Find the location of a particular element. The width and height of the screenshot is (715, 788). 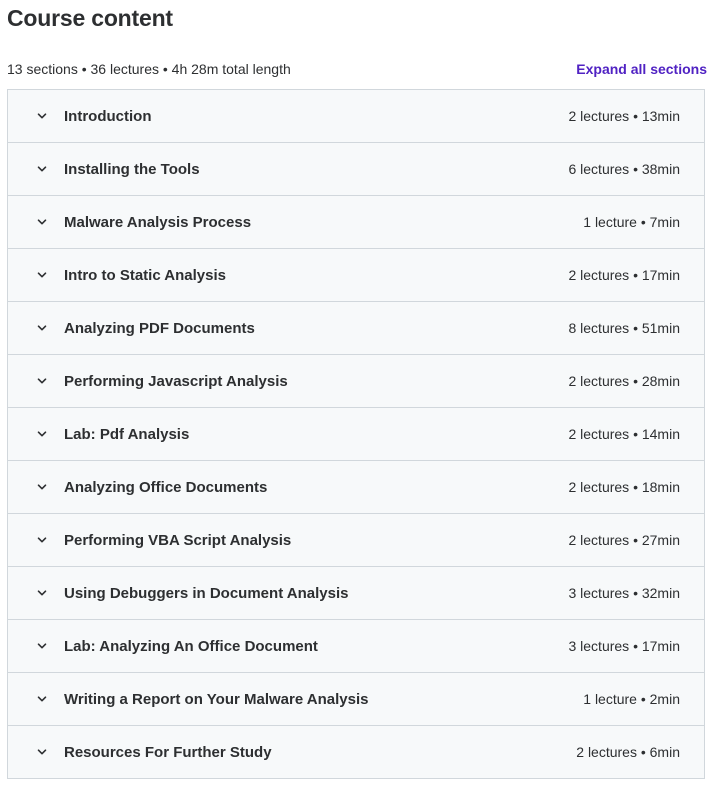

section-meta: 2 lectures • 27min is located at coordinates (624, 540).